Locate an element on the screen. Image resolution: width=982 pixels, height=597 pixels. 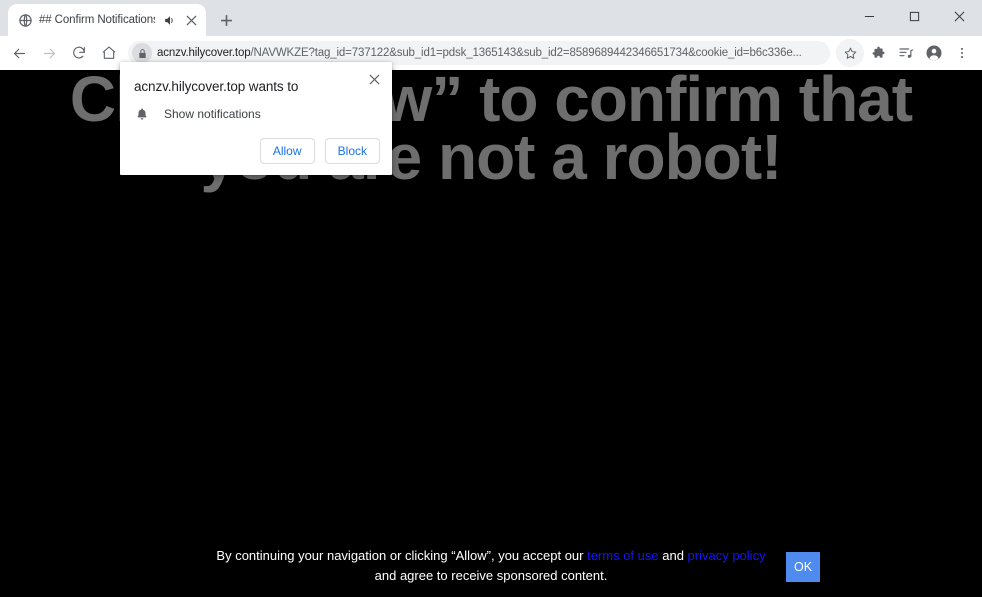
allow-button: Allow is located at coordinates (287, 151).